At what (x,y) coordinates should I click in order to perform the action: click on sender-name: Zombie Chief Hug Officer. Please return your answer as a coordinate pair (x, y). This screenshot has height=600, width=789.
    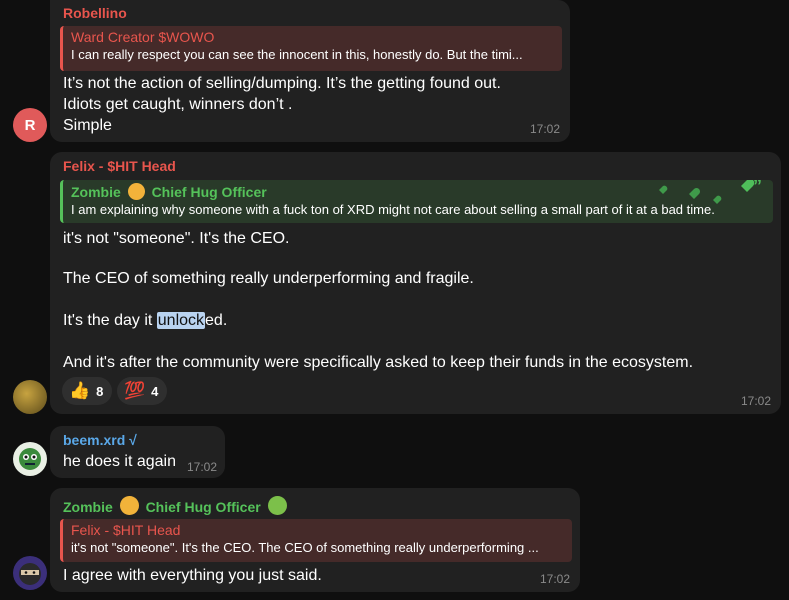
    Looking at the image, I should click on (175, 505).